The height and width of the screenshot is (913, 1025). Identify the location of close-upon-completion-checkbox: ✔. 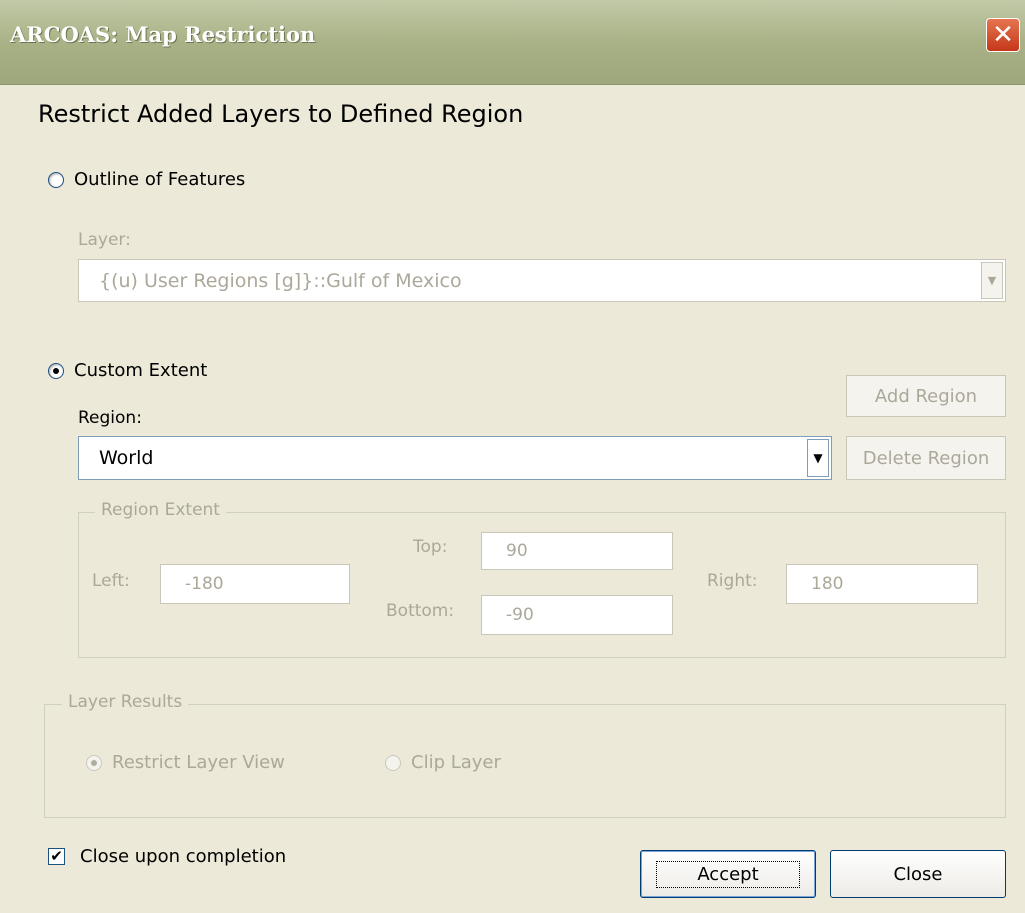
(56, 856).